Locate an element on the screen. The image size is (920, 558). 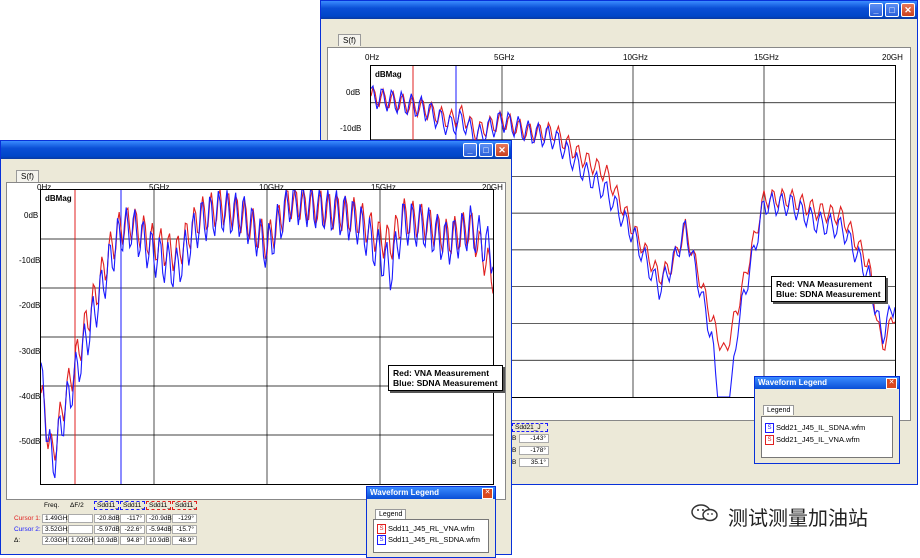
legend-item: S Sdd11_J45_RL_SDNA.wfm is located at coordinates (428, 540).